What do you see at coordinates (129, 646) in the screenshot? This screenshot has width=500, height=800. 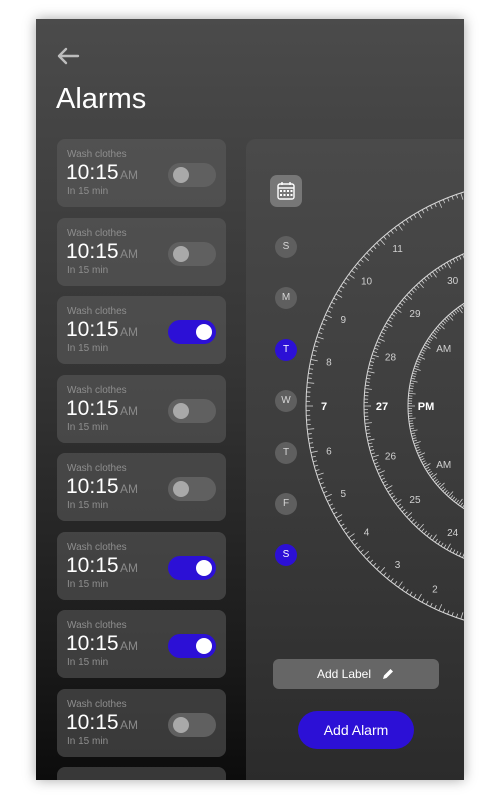 I see `alarm-ampm: AM` at bounding box center [129, 646].